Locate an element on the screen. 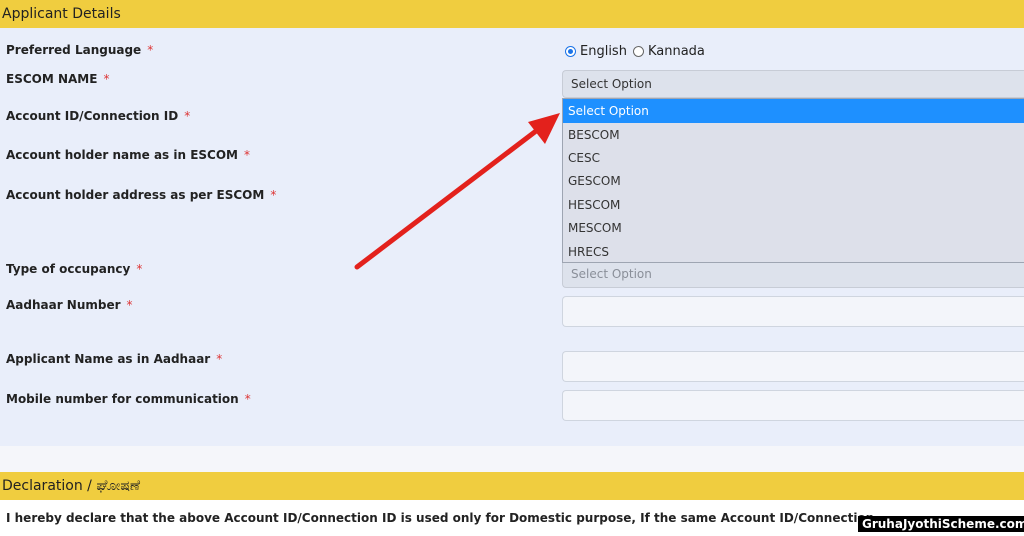 This screenshot has width=1024, height=536. escom-option: BESCOM is located at coordinates (793, 134).